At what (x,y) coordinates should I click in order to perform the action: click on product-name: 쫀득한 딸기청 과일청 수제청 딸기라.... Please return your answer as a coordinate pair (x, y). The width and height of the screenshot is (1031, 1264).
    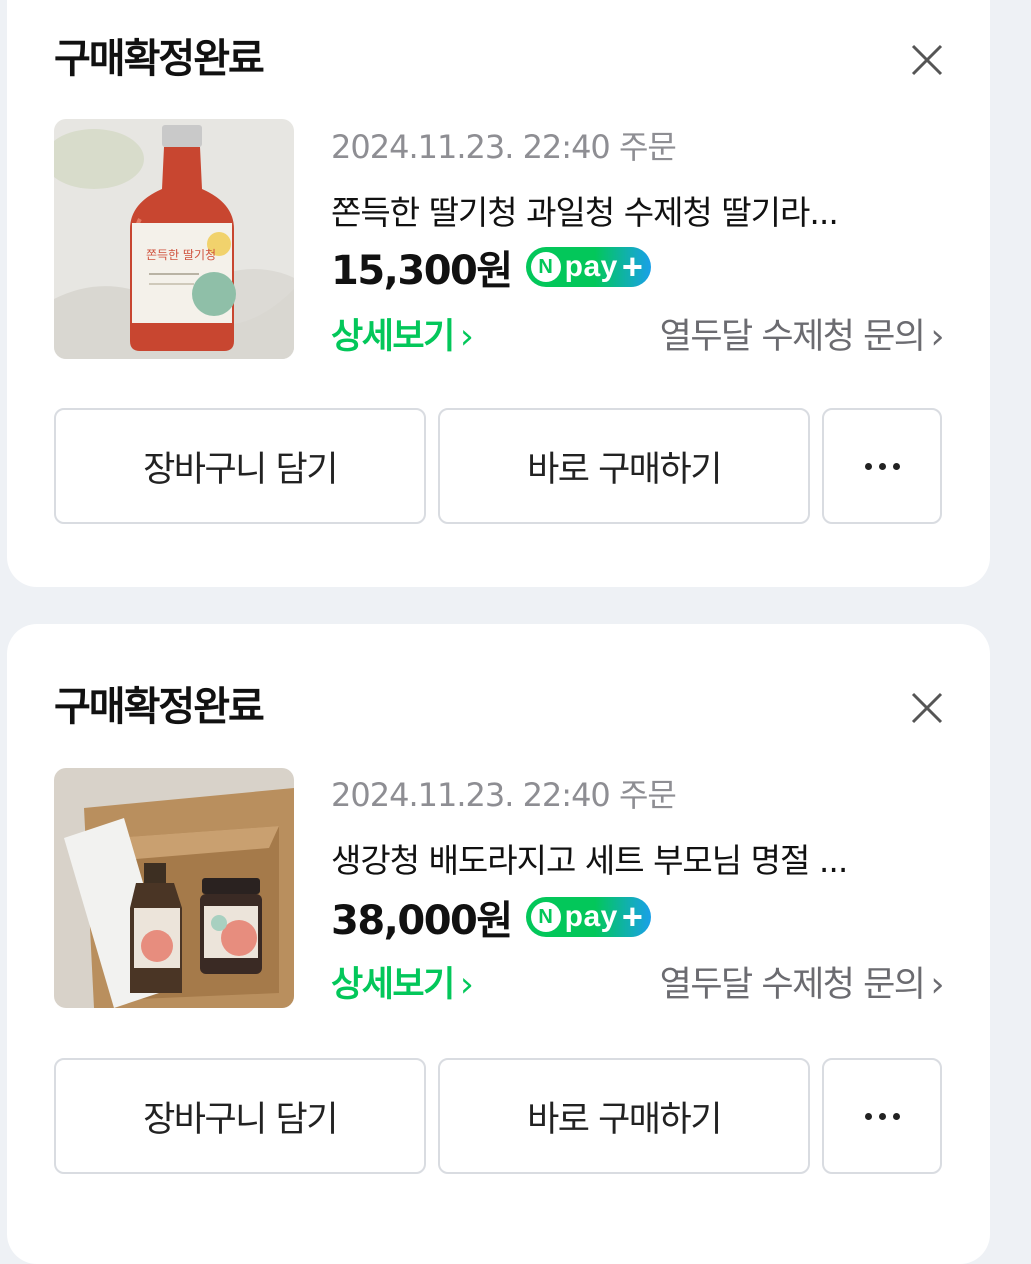
    Looking at the image, I should click on (631, 210).